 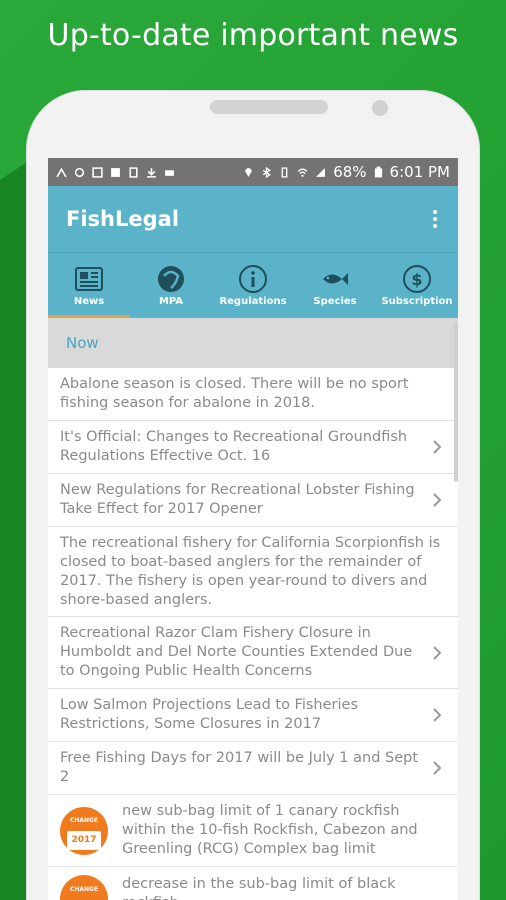 I want to click on phone-speaker, so click(x=269, y=107).